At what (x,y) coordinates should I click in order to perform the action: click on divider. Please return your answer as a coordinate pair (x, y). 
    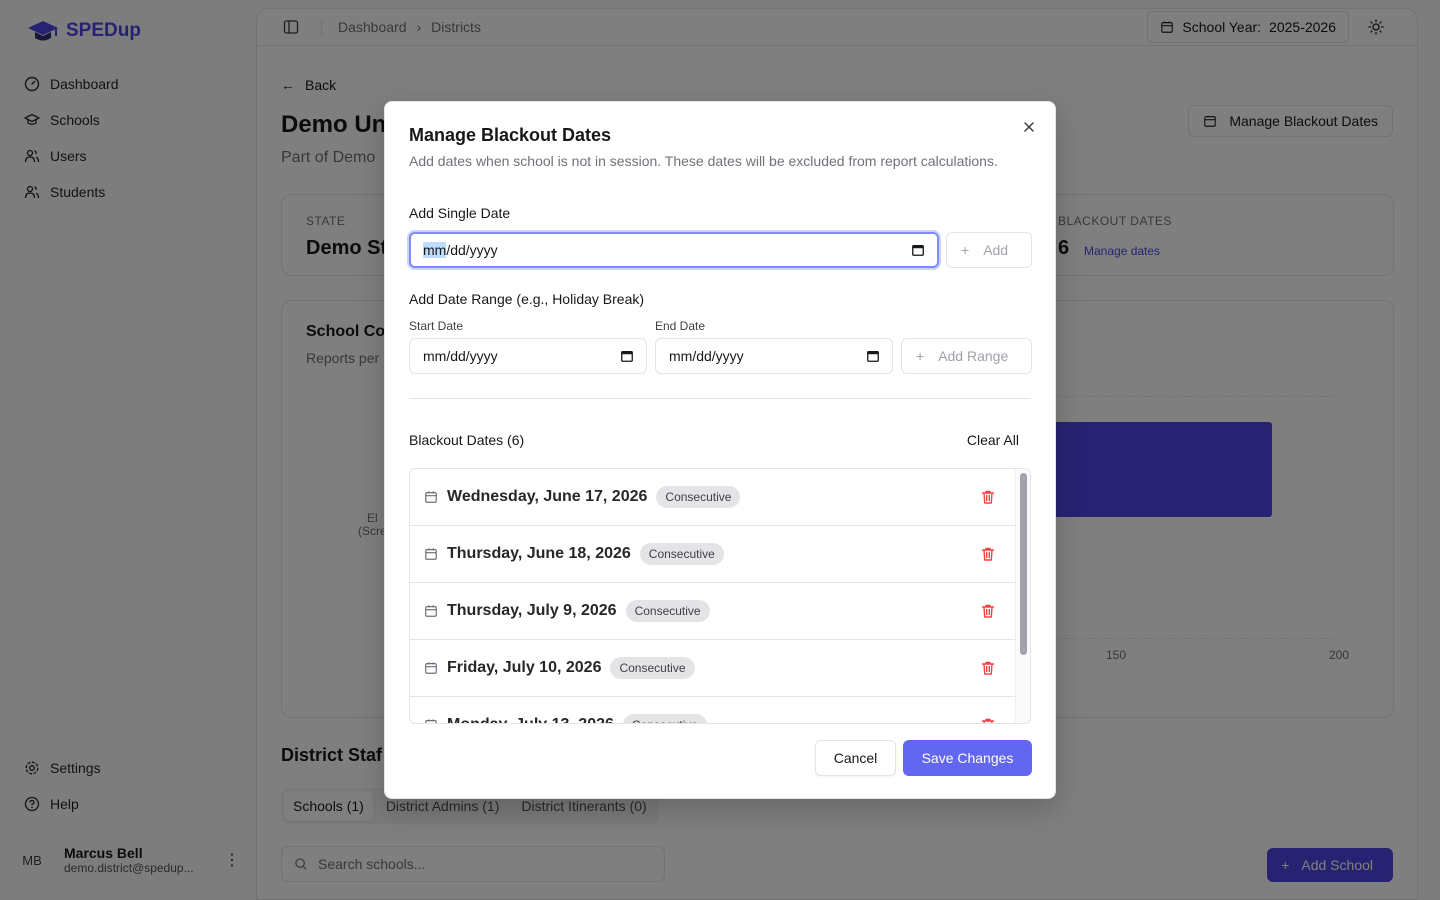
    Looking at the image, I should click on (720, 398).